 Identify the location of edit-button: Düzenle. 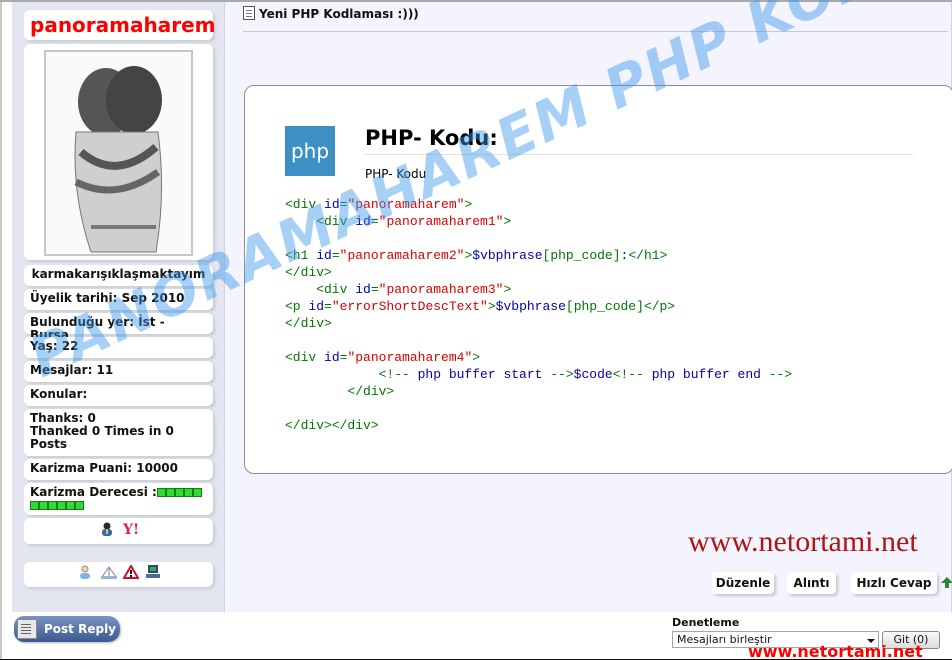
(743, 583).